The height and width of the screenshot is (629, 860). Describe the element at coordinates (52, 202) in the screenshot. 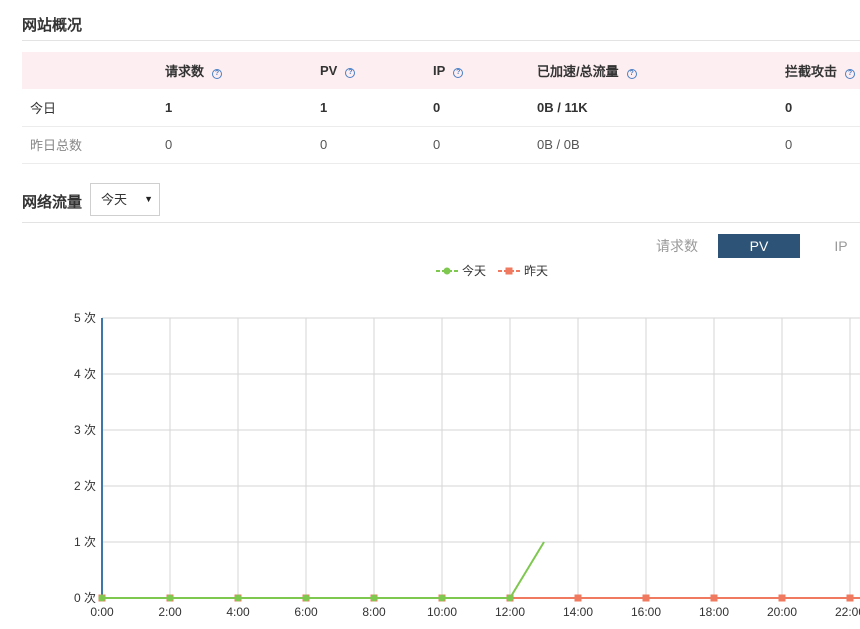

I see `traffic-title: 网络流量` at that location.